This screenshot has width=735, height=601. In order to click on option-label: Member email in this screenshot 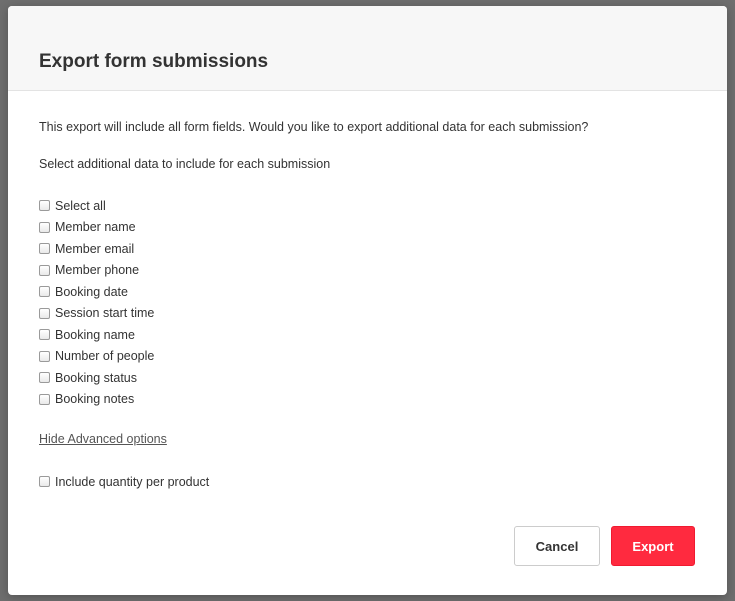, I will do `click(95, 248)`.